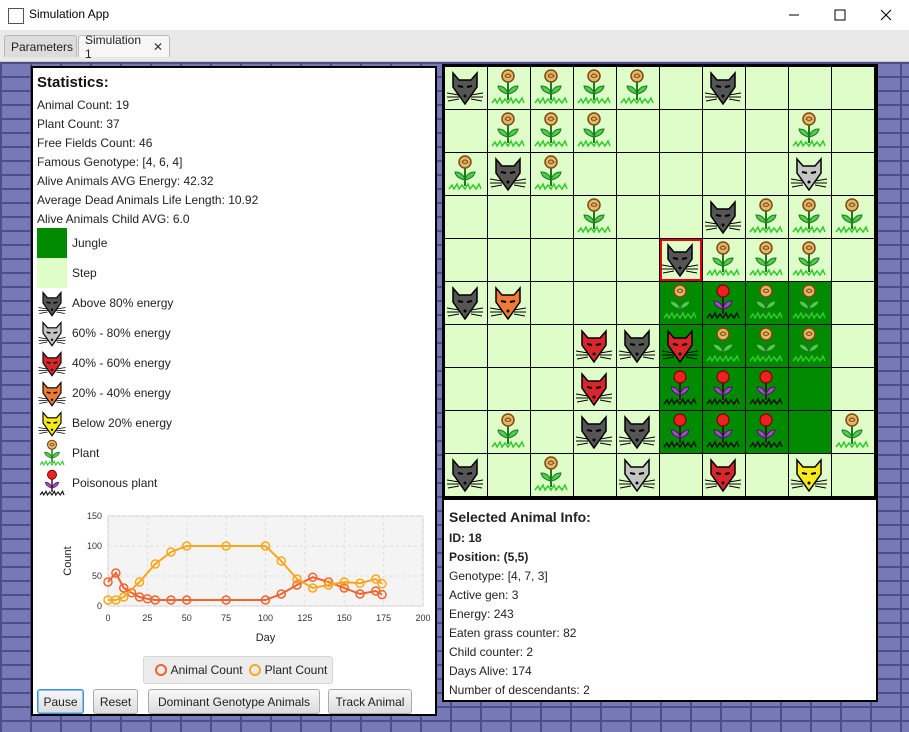 The width and height of the screenshot is (909, 732). I want to click on close-button, so click(886, 15).